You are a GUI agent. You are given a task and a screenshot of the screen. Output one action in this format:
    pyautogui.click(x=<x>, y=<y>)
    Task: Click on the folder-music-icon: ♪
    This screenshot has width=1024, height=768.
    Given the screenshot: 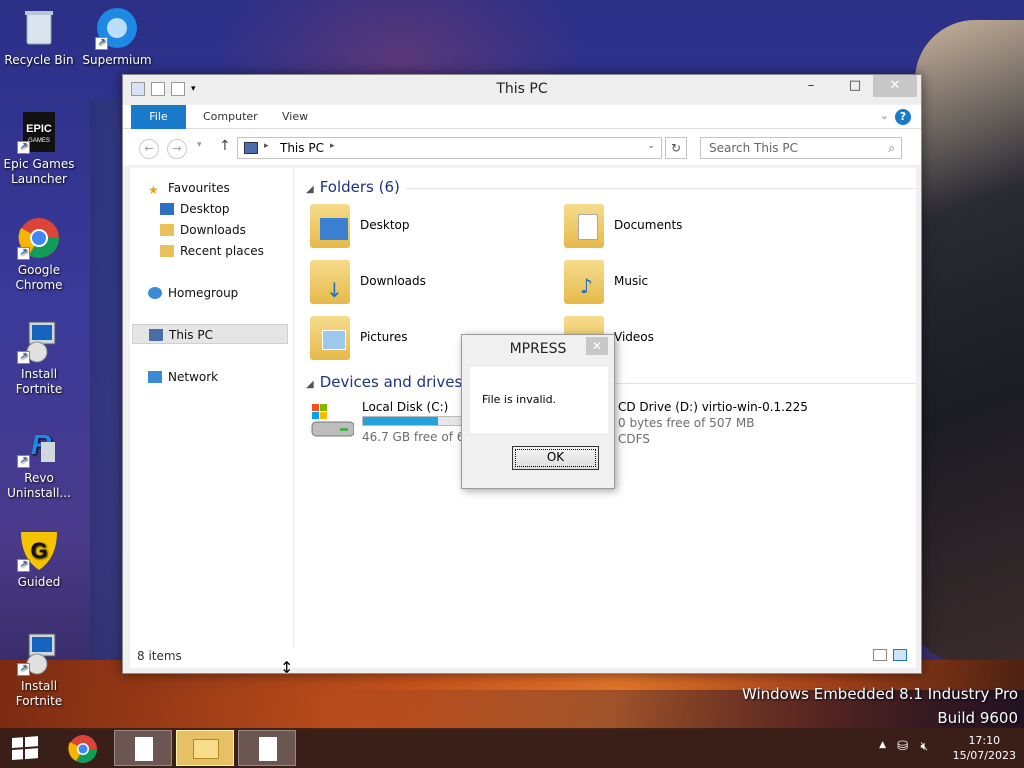 What is the action you would take?
    pyautogui.click(x=584, y=282)
    